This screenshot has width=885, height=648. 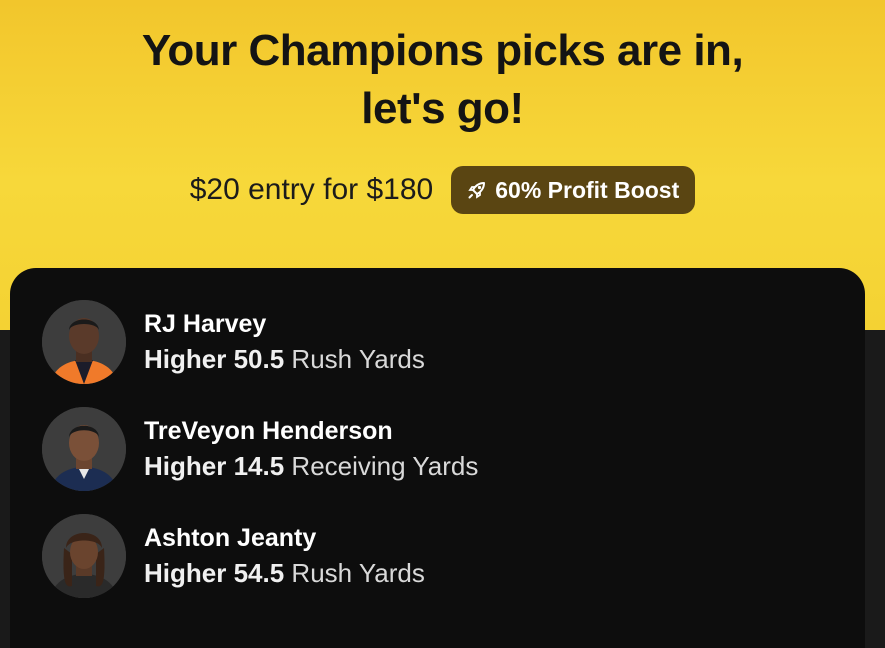 What do you see at coordinates (587, 189) in the screenshot?
I see `profit-boost-label: 60% Profit Boost` at bounding box center [587, 189].